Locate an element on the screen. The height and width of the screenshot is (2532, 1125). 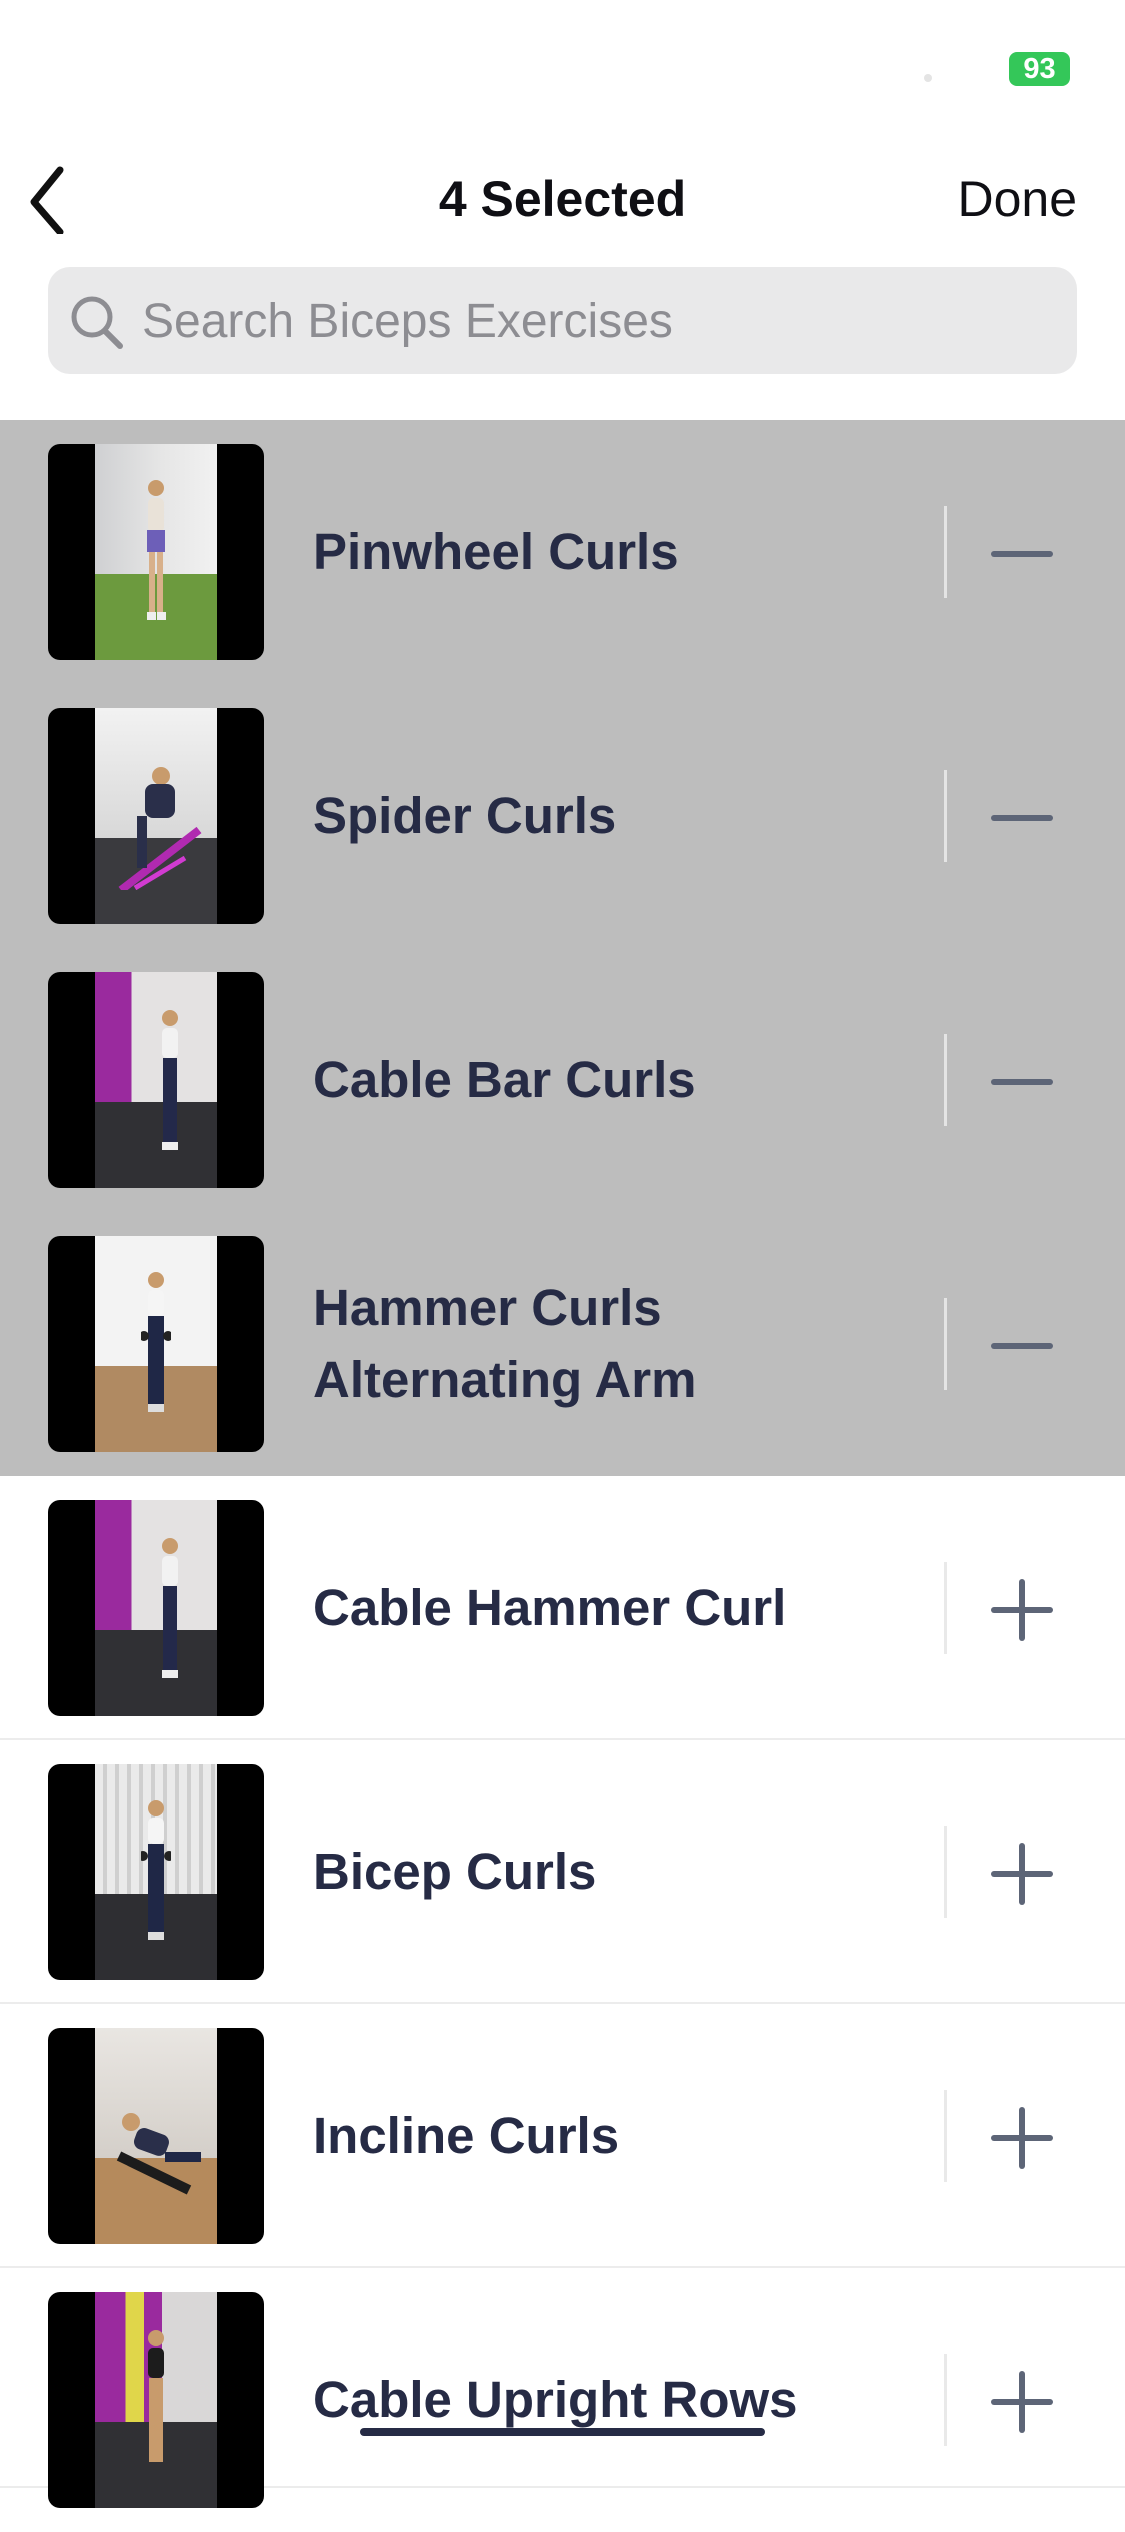
chevron-left-icon is located at coordinates (47, 201).